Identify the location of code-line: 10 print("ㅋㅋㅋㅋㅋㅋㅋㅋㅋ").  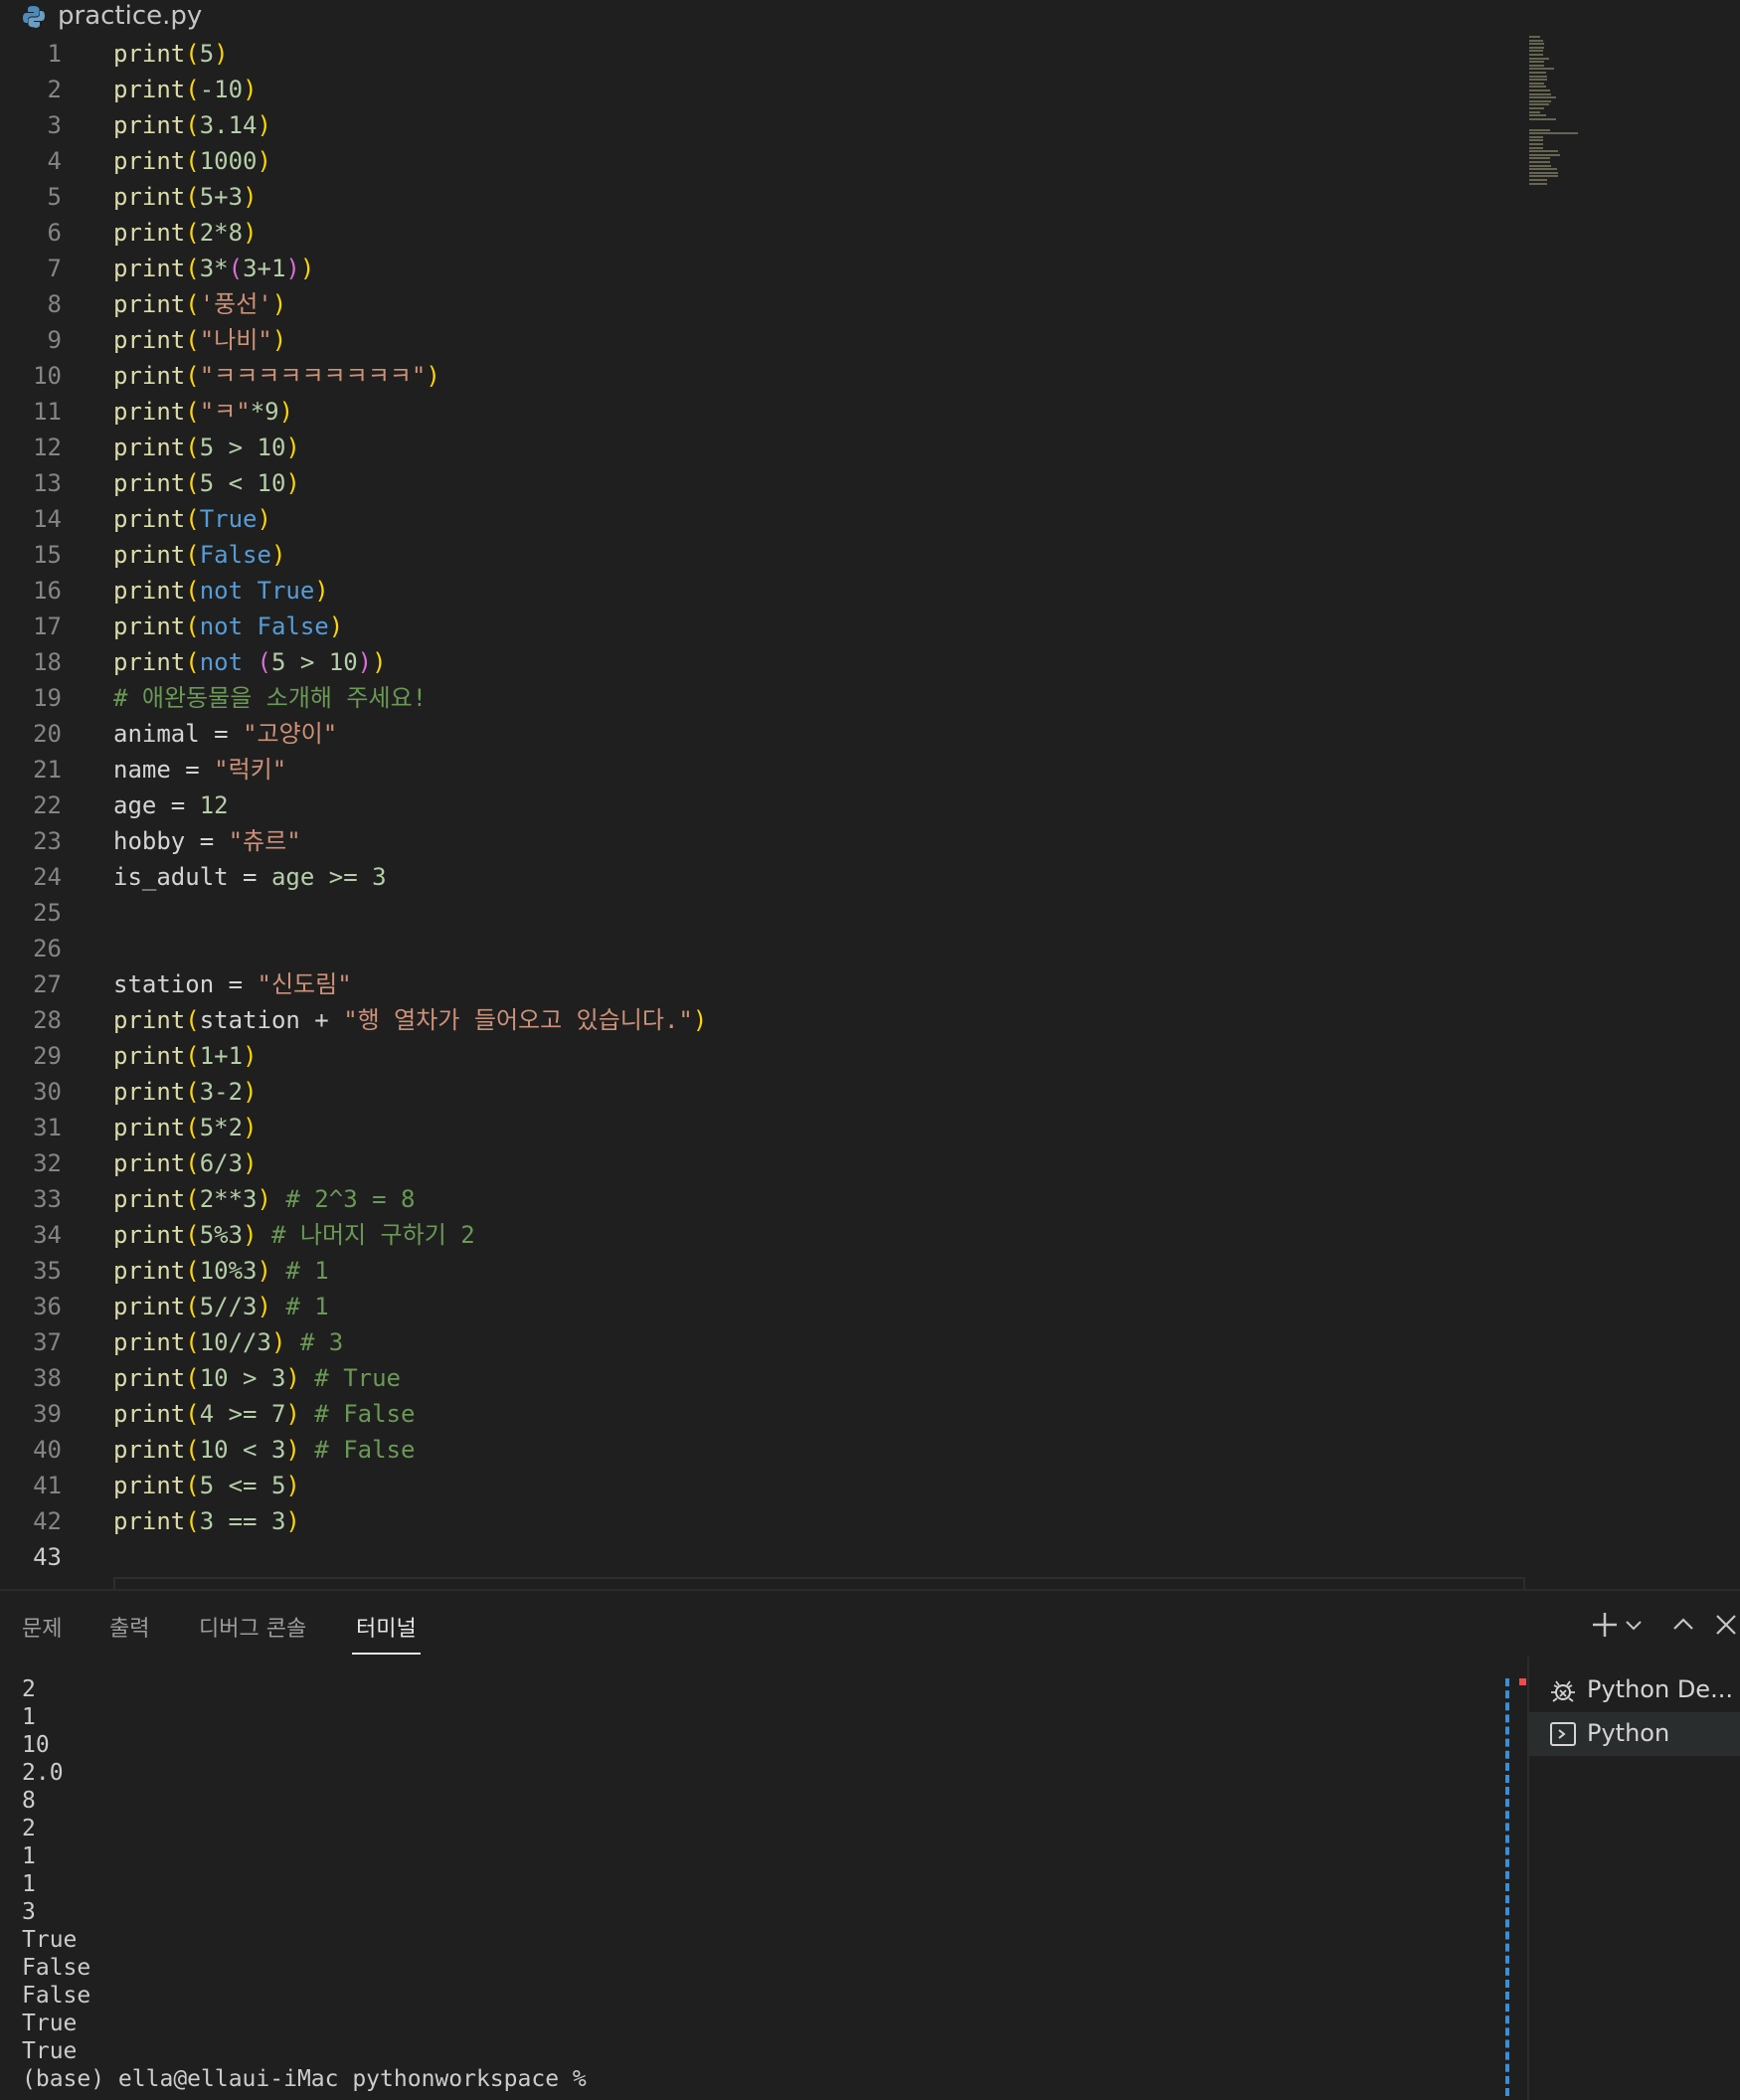
(763, 376).